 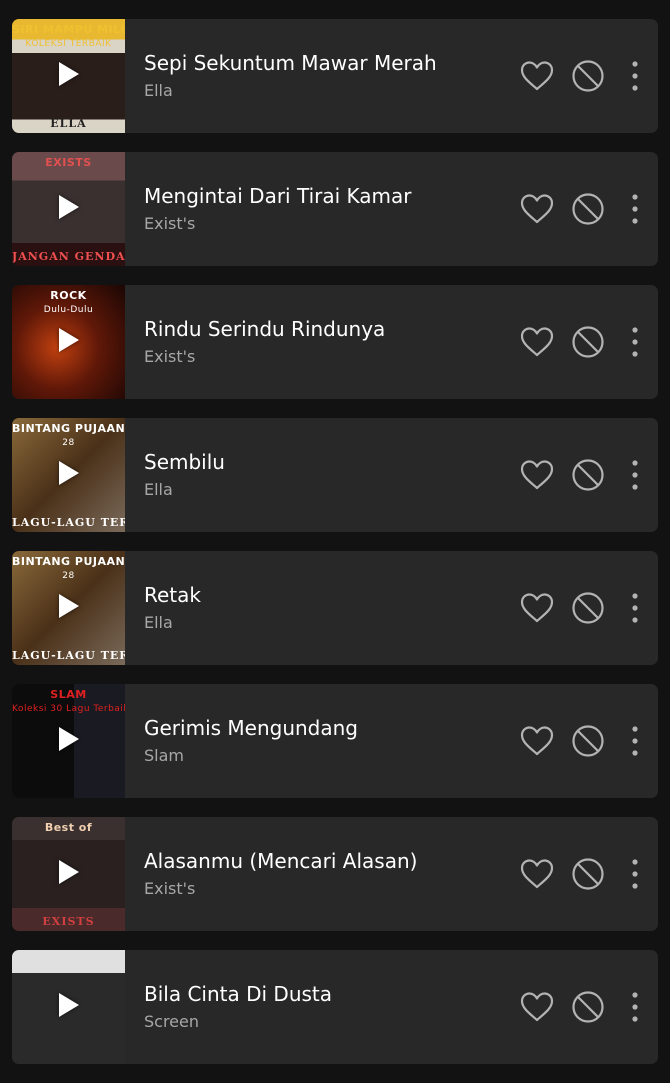 I want to click on track-info: Mengintai Dari Tirai Kamar Exist's, so click(x=316, y=209).